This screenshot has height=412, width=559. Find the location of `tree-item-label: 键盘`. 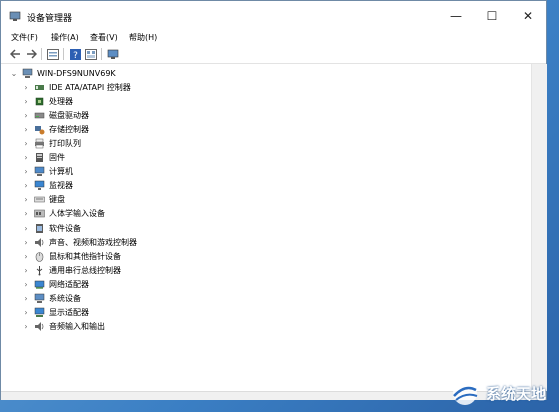

tree-item-label: 键盘 is located at coordinates (57, 200).